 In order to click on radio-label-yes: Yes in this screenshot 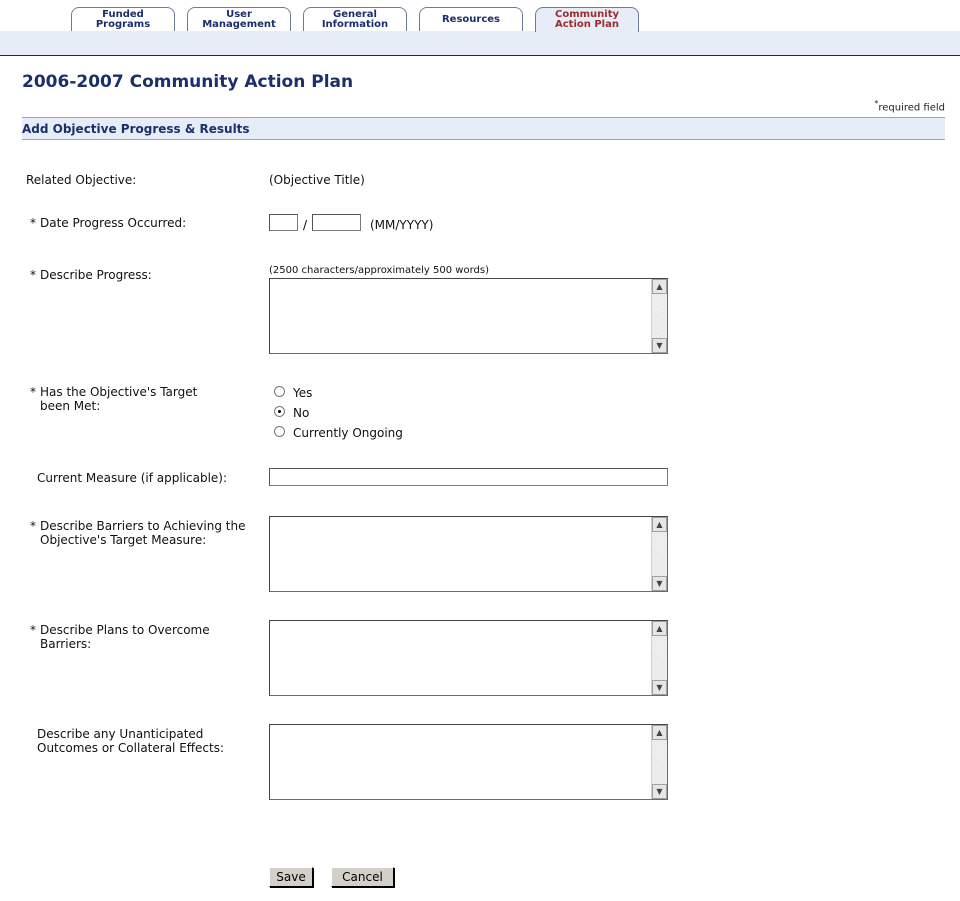, I will do `click(302, 393)`.